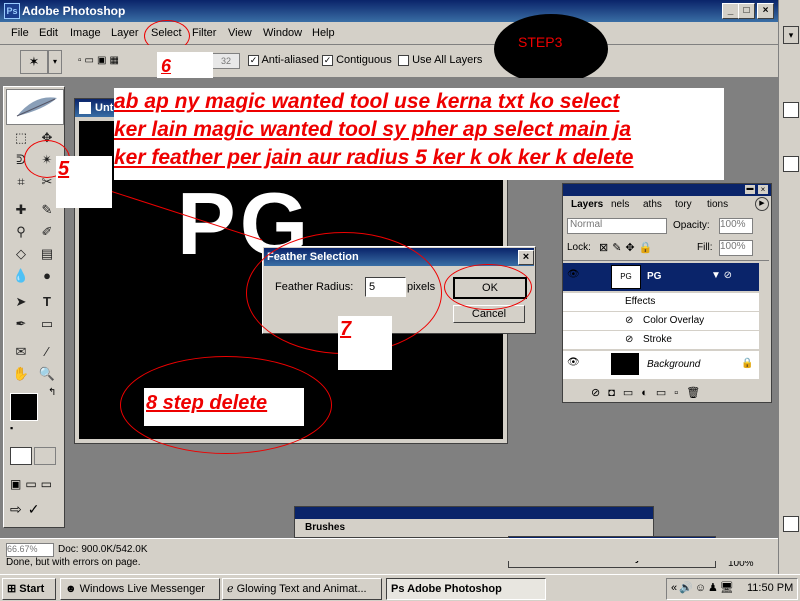 The image size is (800, 601). I want to click on lock-icon: 🔒, so click(747, 363).